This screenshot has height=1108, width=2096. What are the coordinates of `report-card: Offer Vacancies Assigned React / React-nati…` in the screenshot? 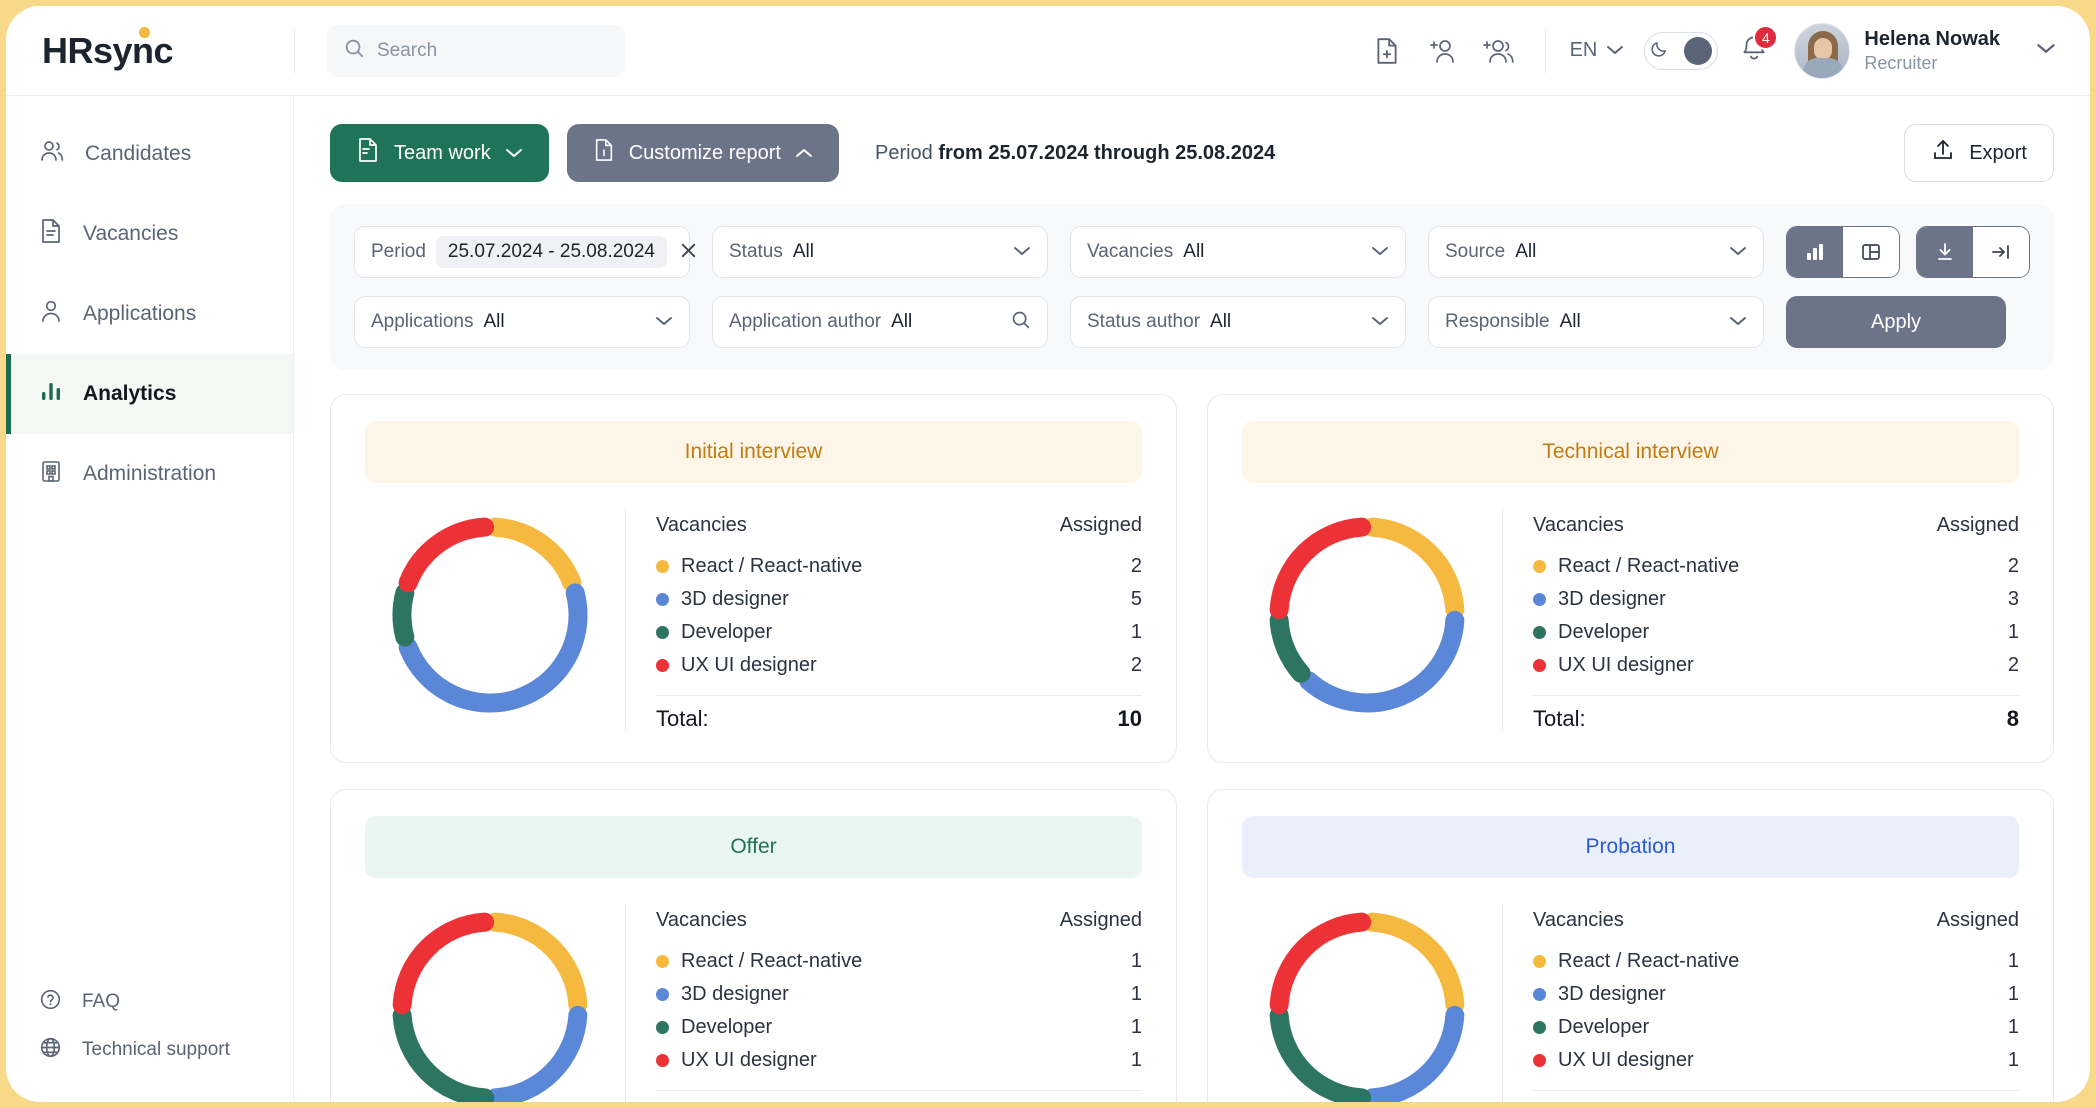 It's located at (753, 945).